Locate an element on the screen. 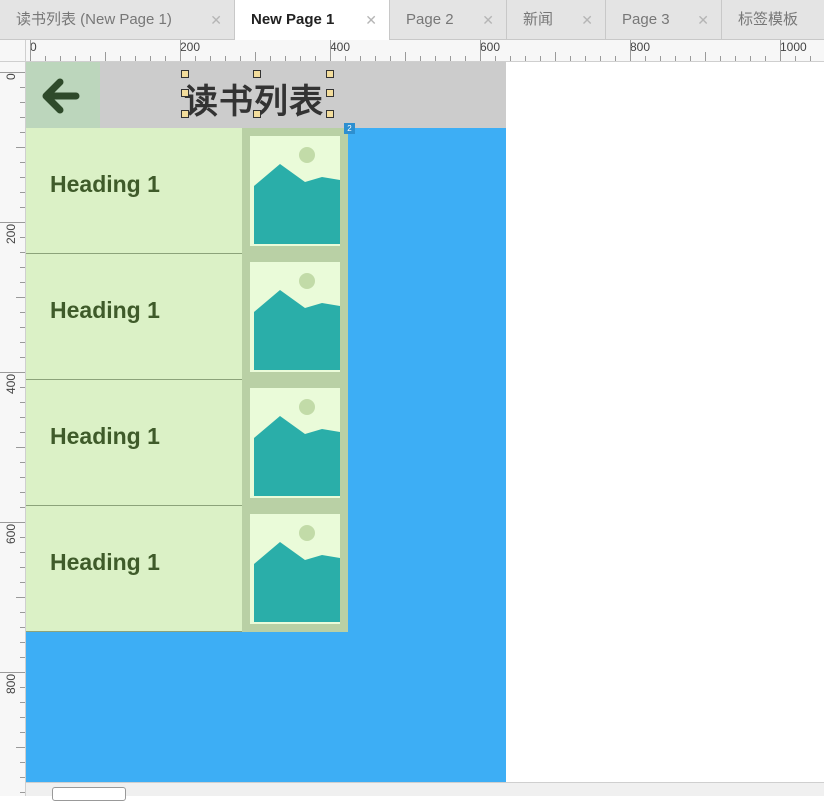 The image size is (824, 801). back-button is located at coordinates (63, 95).